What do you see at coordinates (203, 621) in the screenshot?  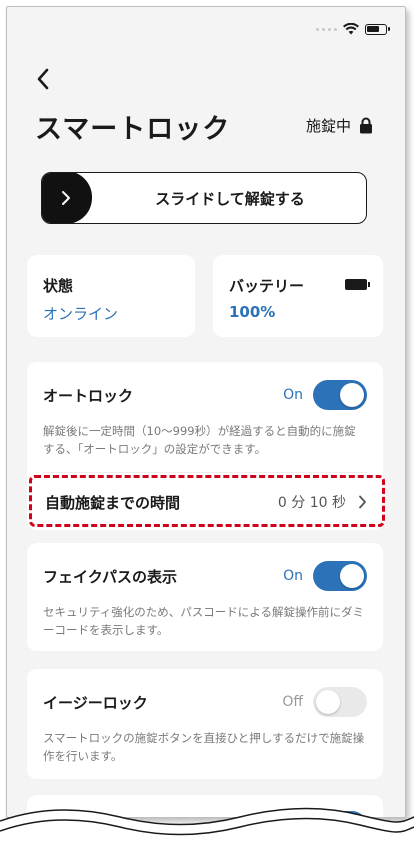 I see `fake-pass-description: セキュリティ強化のため、パスコードによる解錠操作前にダミーコードを表示します。` at bounding box center [203, 621].